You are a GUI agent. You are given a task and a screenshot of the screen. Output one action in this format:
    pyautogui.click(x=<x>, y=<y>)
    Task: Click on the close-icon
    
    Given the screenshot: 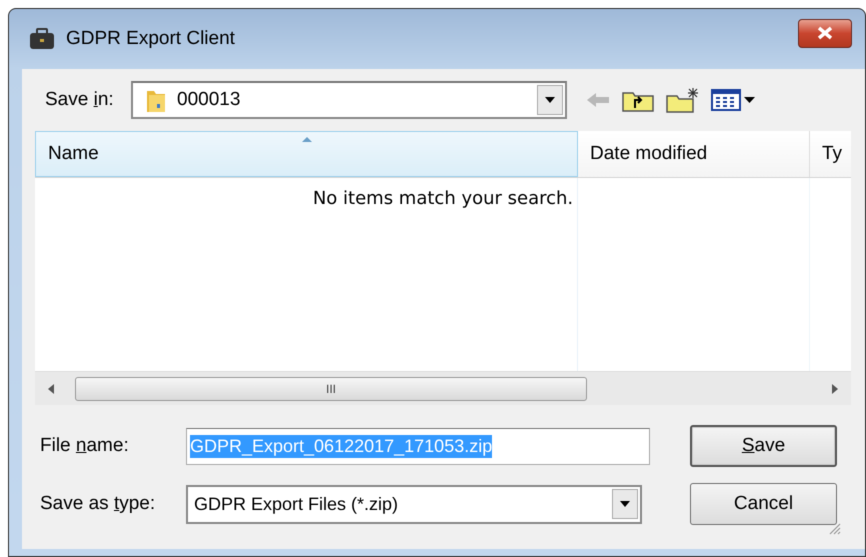 What is the action you would take?
    pyautogui.click(x=825, y=33)
    